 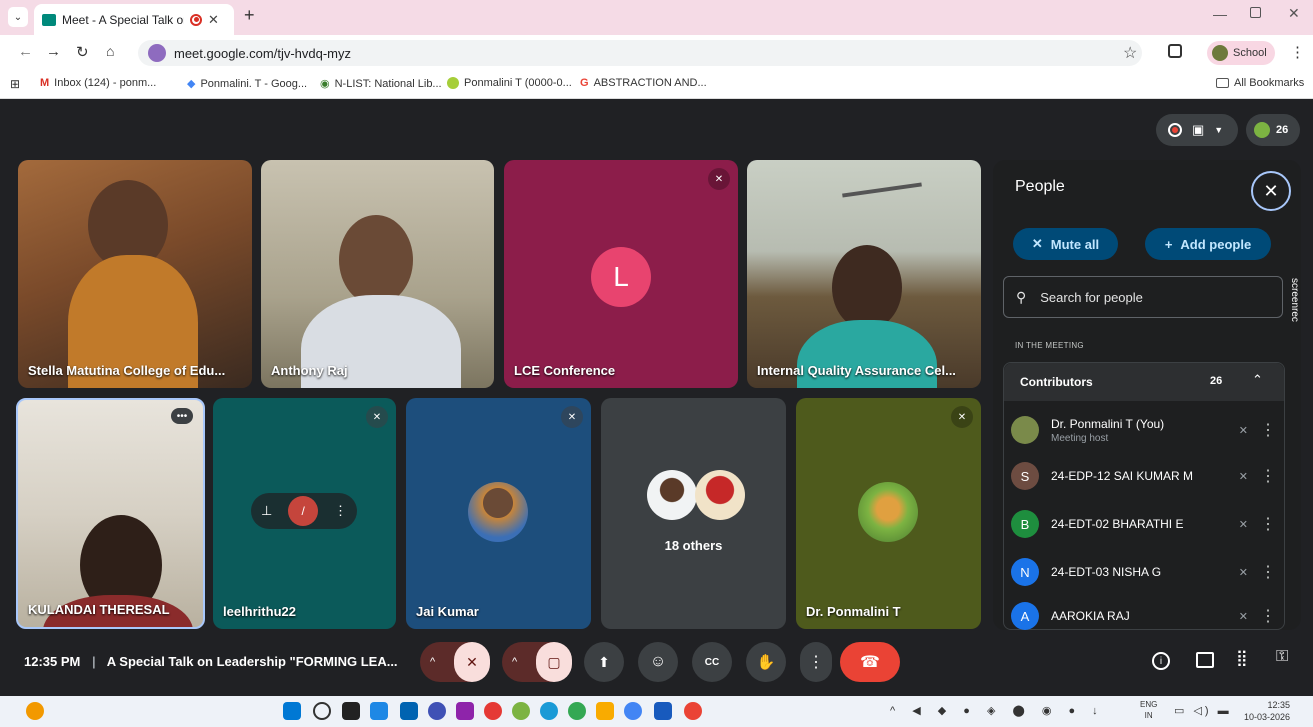 What do you see at coordinates (1122, 476) in the screenshot?
I see `participant-name: 24-EDP-12 SAI KUMAR M` at bounding box center [1122, 476].